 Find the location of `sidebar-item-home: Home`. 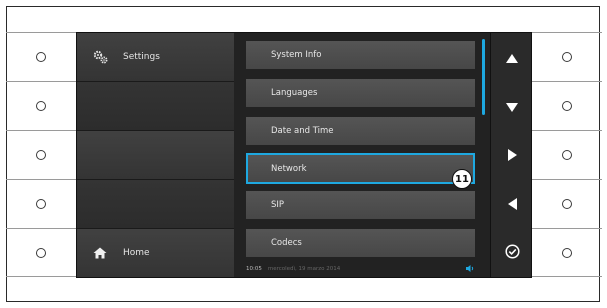

sidebar-item-home: Home is located at coordinates (155, 253).